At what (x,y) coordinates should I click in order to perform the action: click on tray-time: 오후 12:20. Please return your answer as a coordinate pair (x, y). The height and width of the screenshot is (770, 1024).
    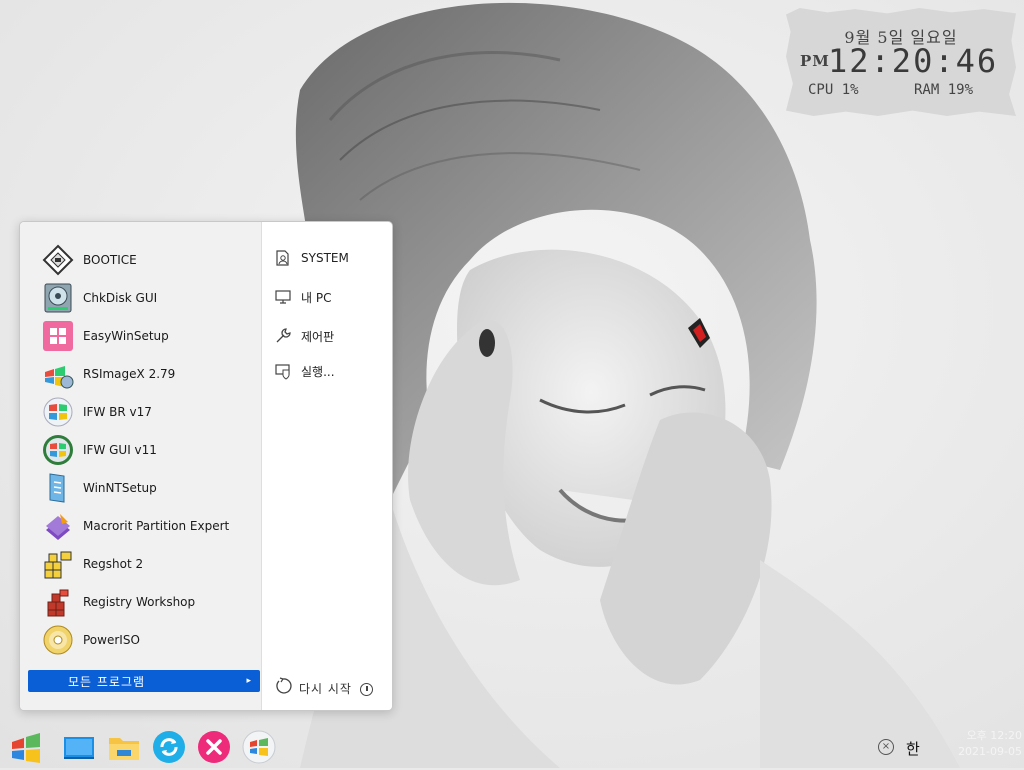
    Looking at the image, I should click on (994, 735).